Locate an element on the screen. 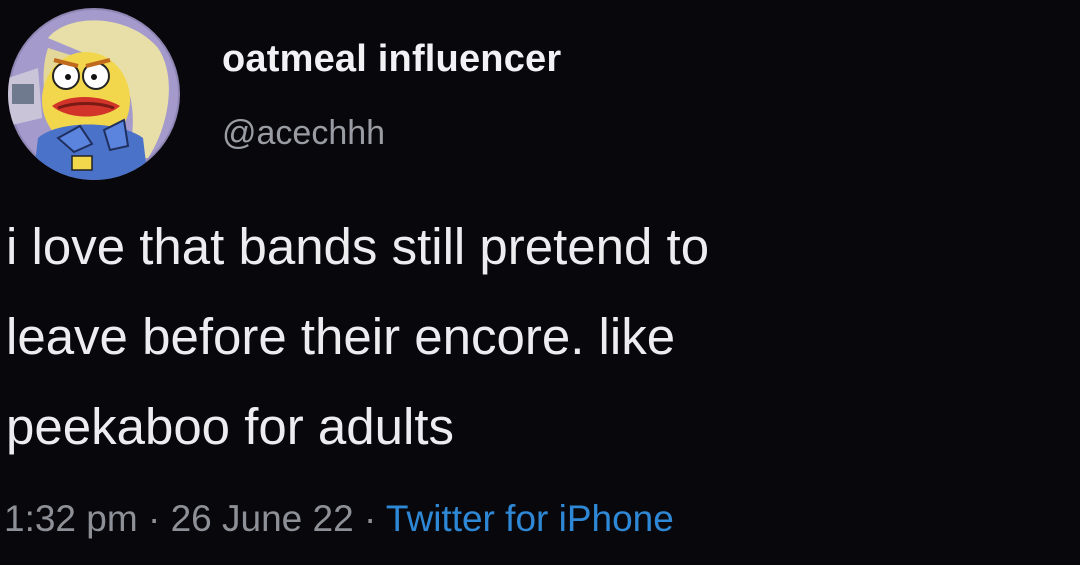 This screenshot has width=1080, height=565. cartoon-avatar-icon is located at coordinates (94, 94).